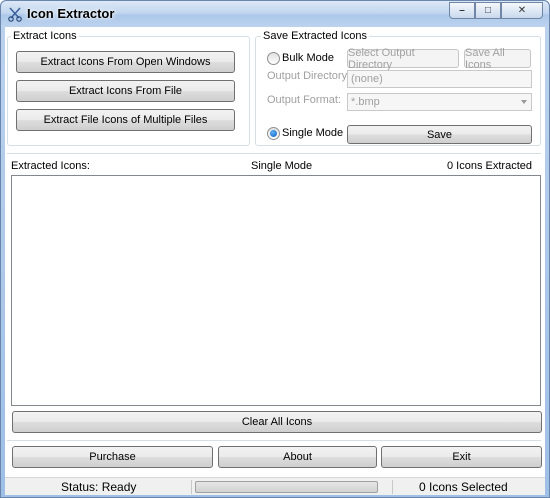 The height and width of the screenshot is (498, 550). What do you see at coordinates (524, 102) in the screenshot?
I see `chevron-down-icon` at bounding box center [524, 102].